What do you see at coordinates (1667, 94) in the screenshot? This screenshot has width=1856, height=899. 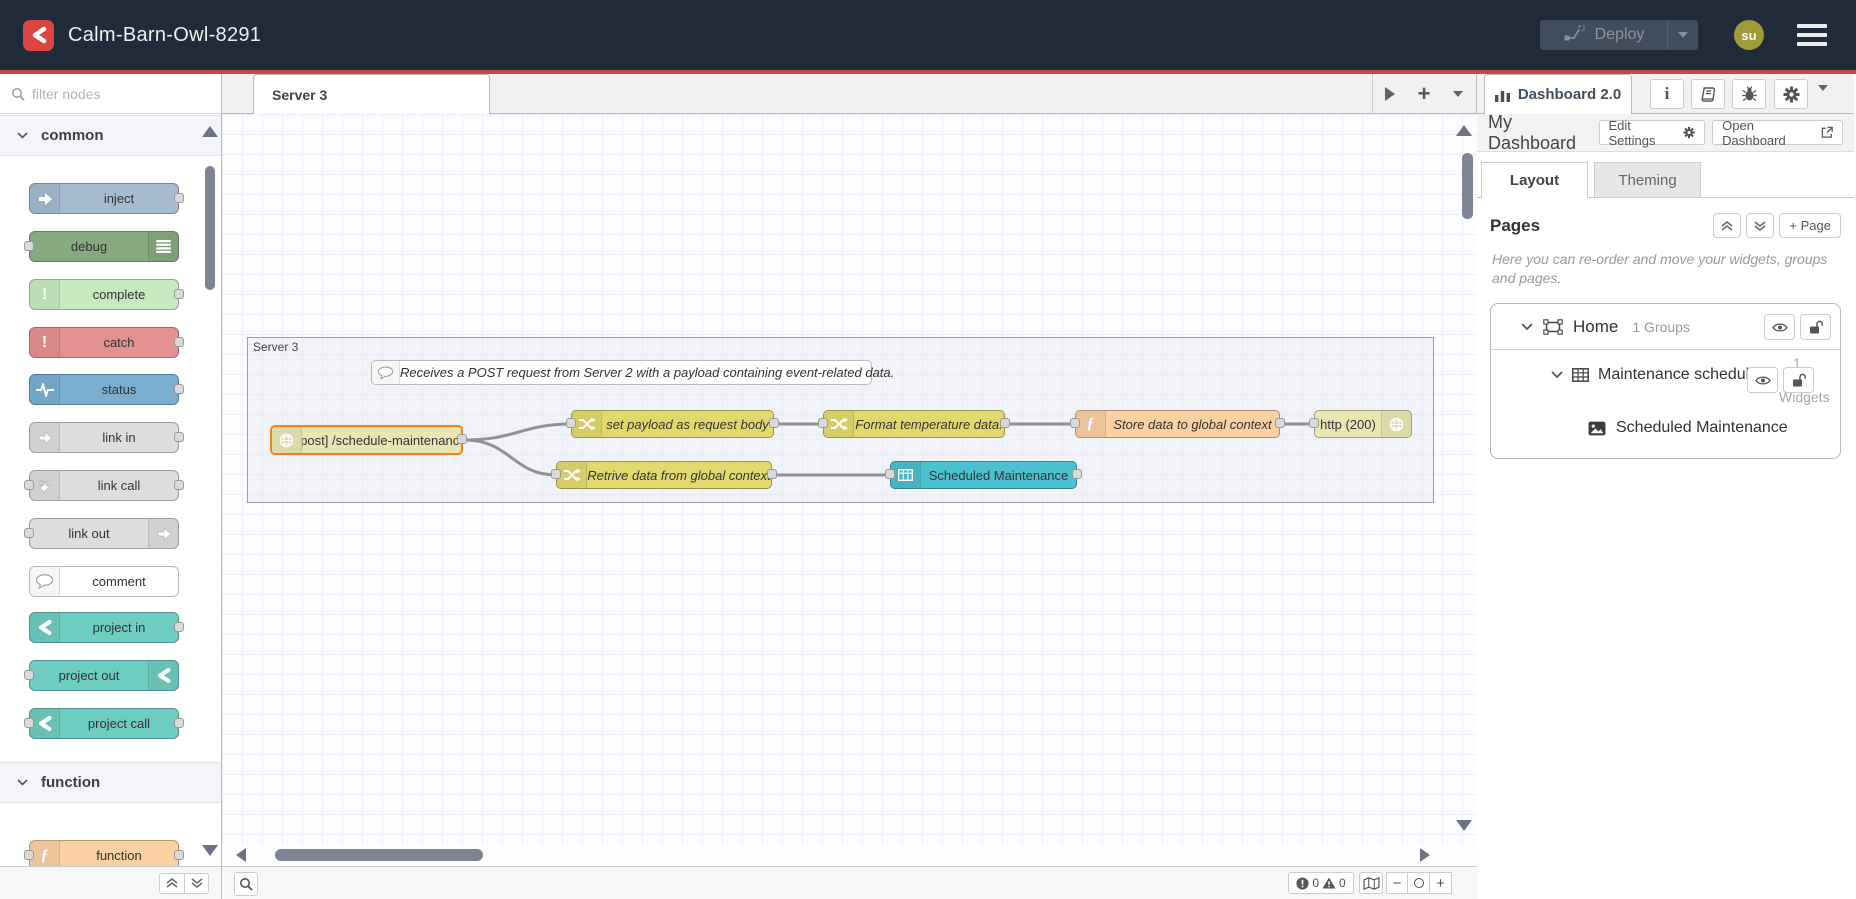 I see `info-tab-button: i` at bounding box center [1667, 94].